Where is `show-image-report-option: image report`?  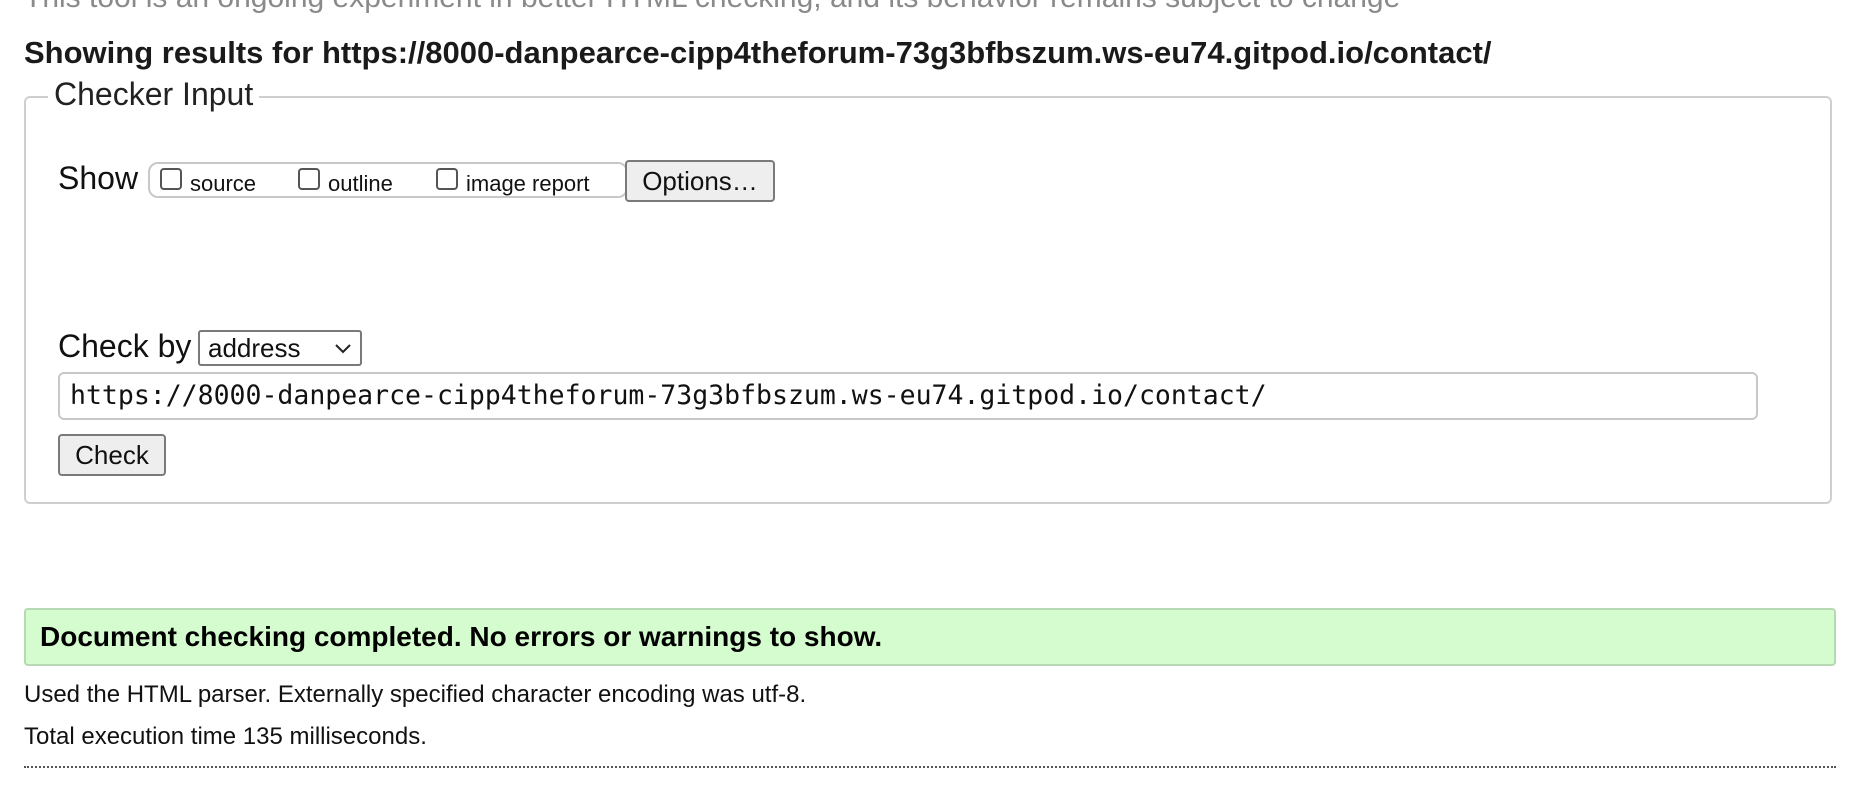 show-image-report-option: image report is located at coordinates (513, 182).